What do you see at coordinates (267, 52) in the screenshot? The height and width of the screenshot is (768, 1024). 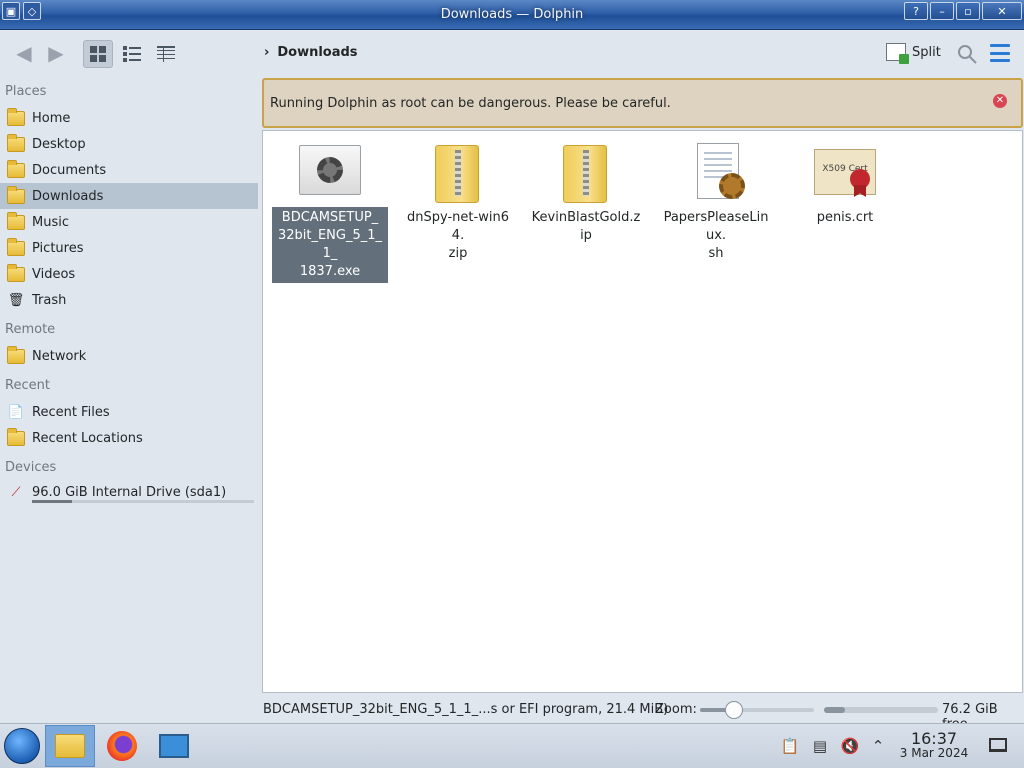 I see `chevron-right-icon: ›` at bounding box center [267, 52].